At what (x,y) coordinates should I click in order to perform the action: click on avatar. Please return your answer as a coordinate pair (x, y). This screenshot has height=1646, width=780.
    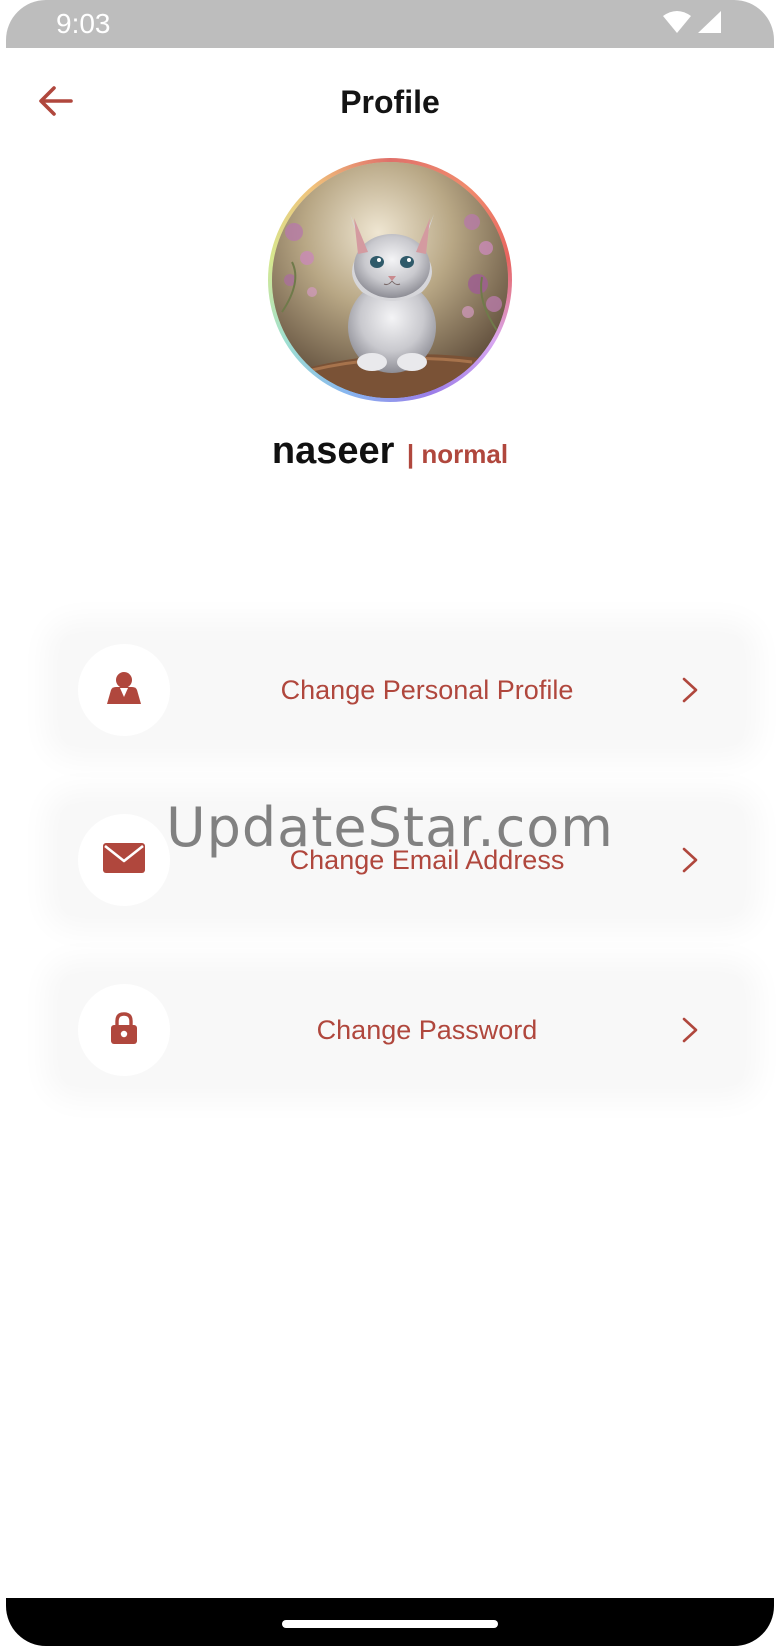
    Looking at the image, I should click on (390, 280).